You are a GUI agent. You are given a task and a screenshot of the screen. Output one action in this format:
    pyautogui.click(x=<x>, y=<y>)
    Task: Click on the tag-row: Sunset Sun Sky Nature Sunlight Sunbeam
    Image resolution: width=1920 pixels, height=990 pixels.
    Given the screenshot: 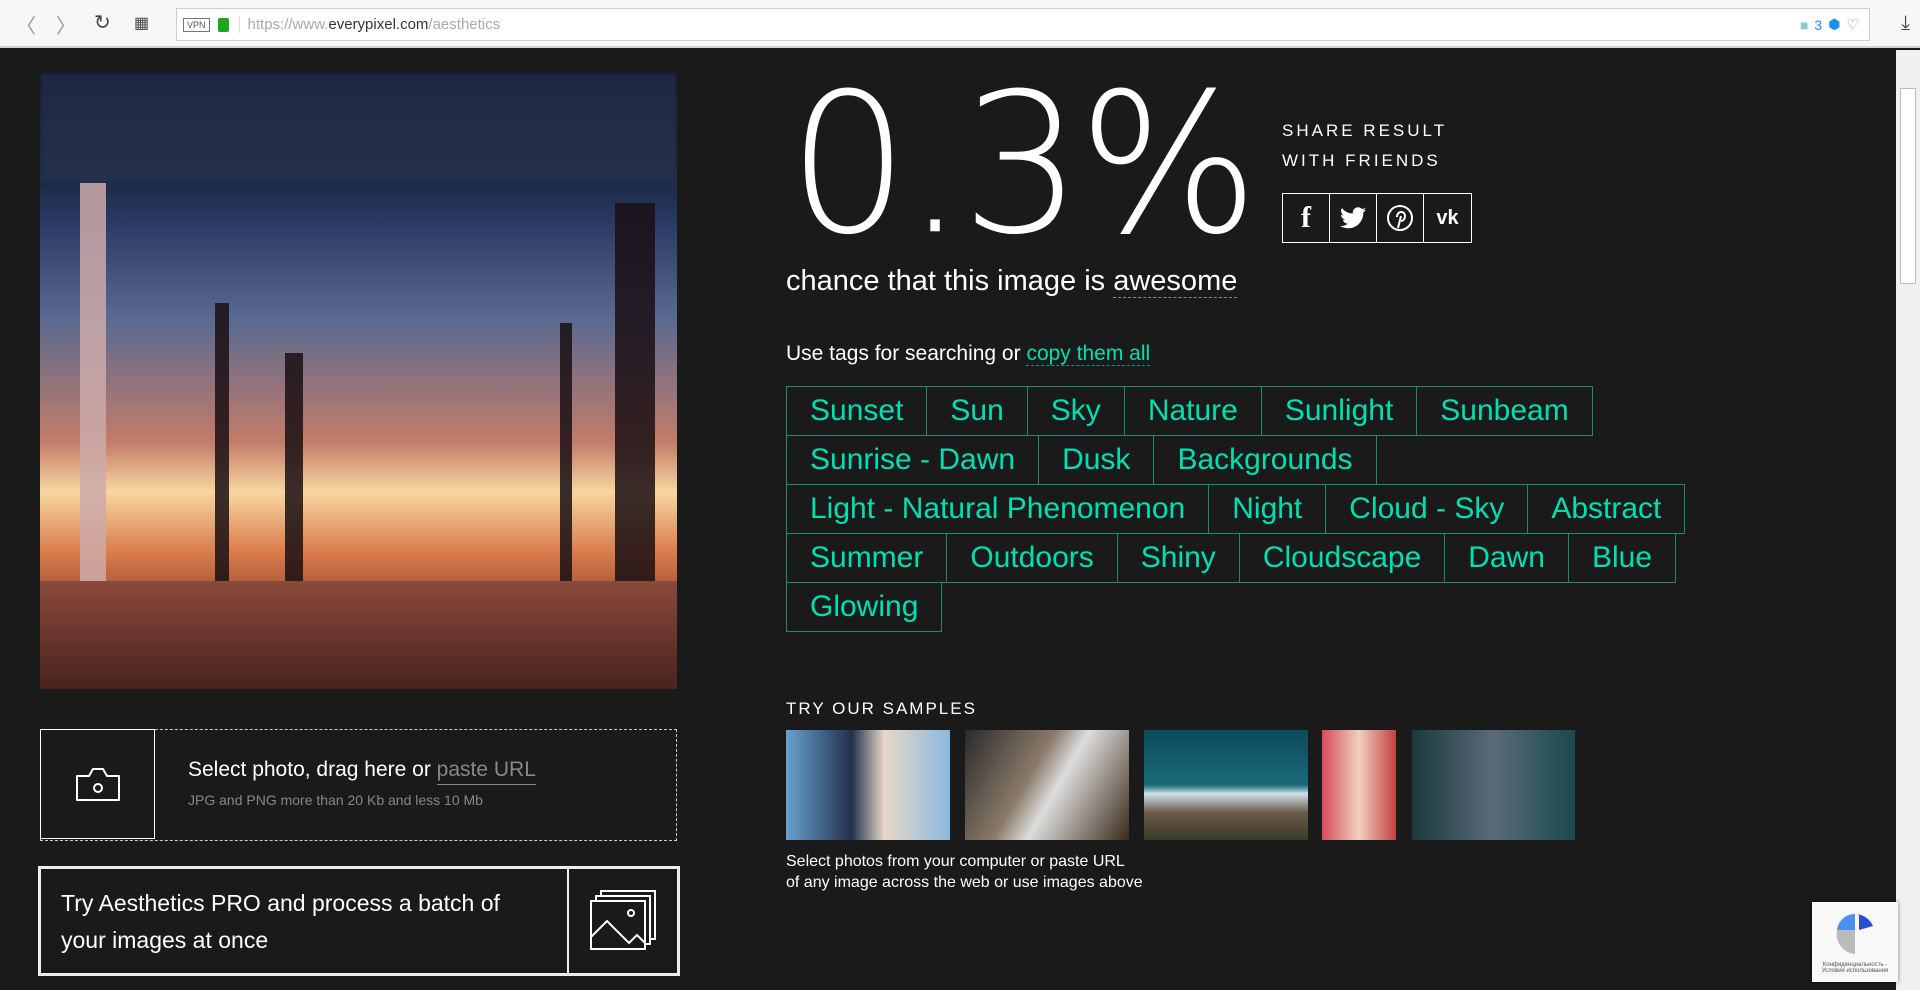 What is the action you would take?
    pyautogui.click(x=1235, y=411)
    